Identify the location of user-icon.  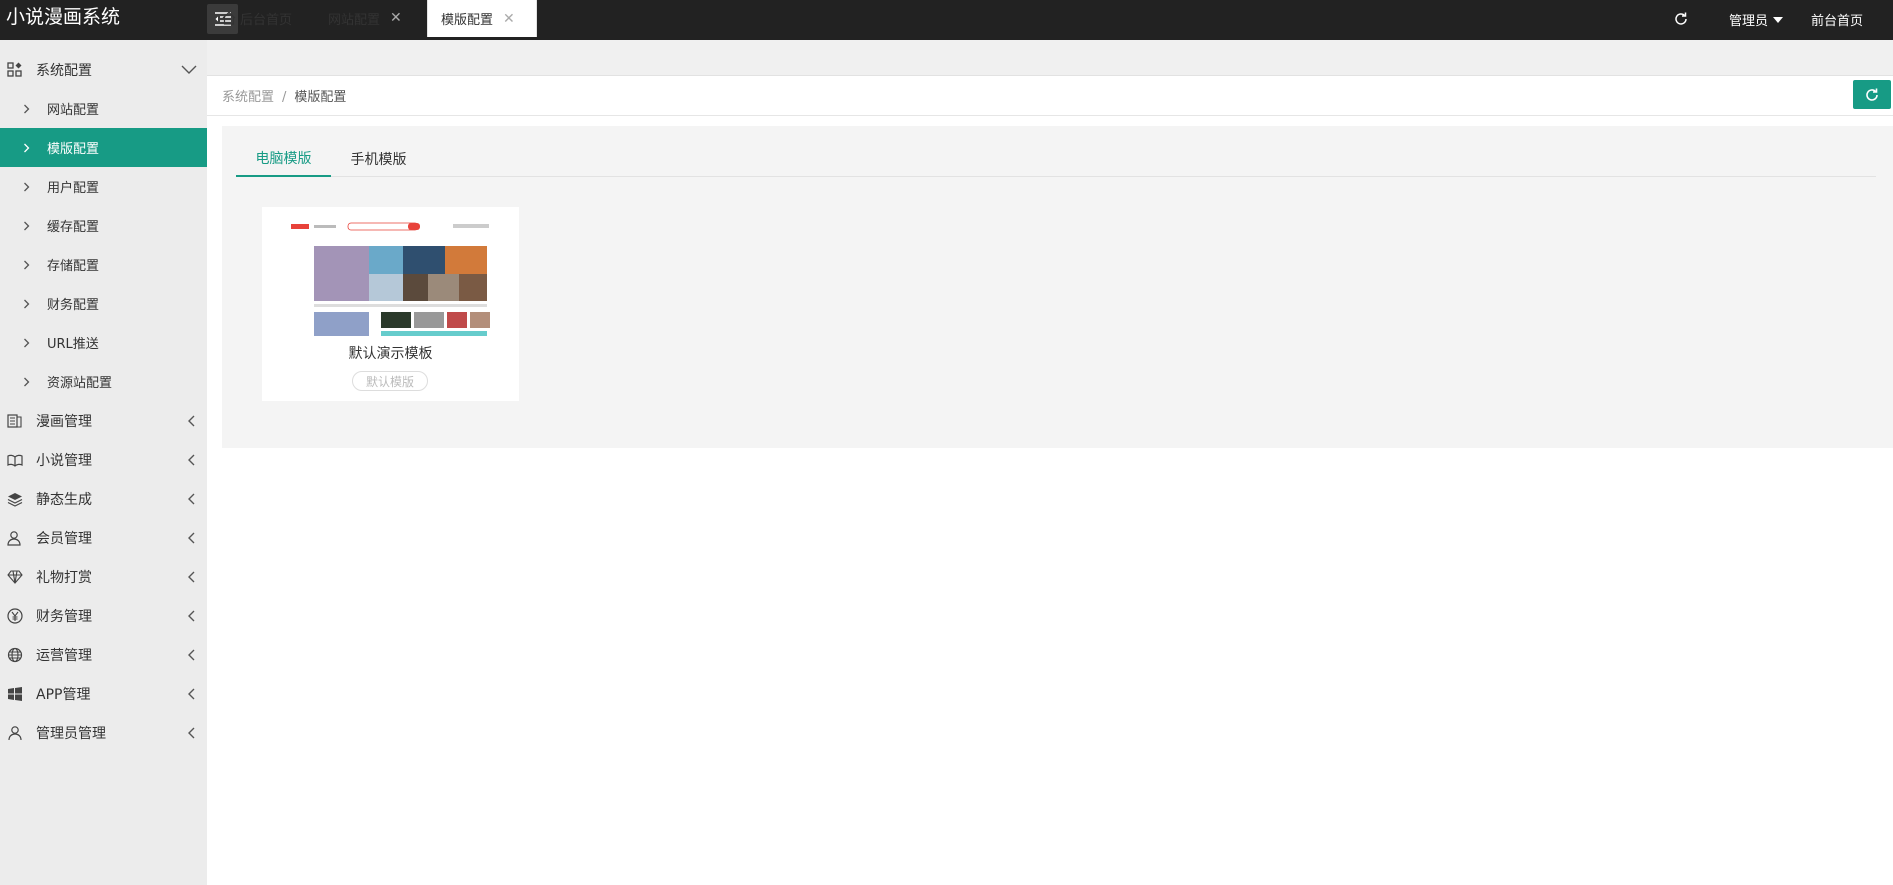
(15, 733).